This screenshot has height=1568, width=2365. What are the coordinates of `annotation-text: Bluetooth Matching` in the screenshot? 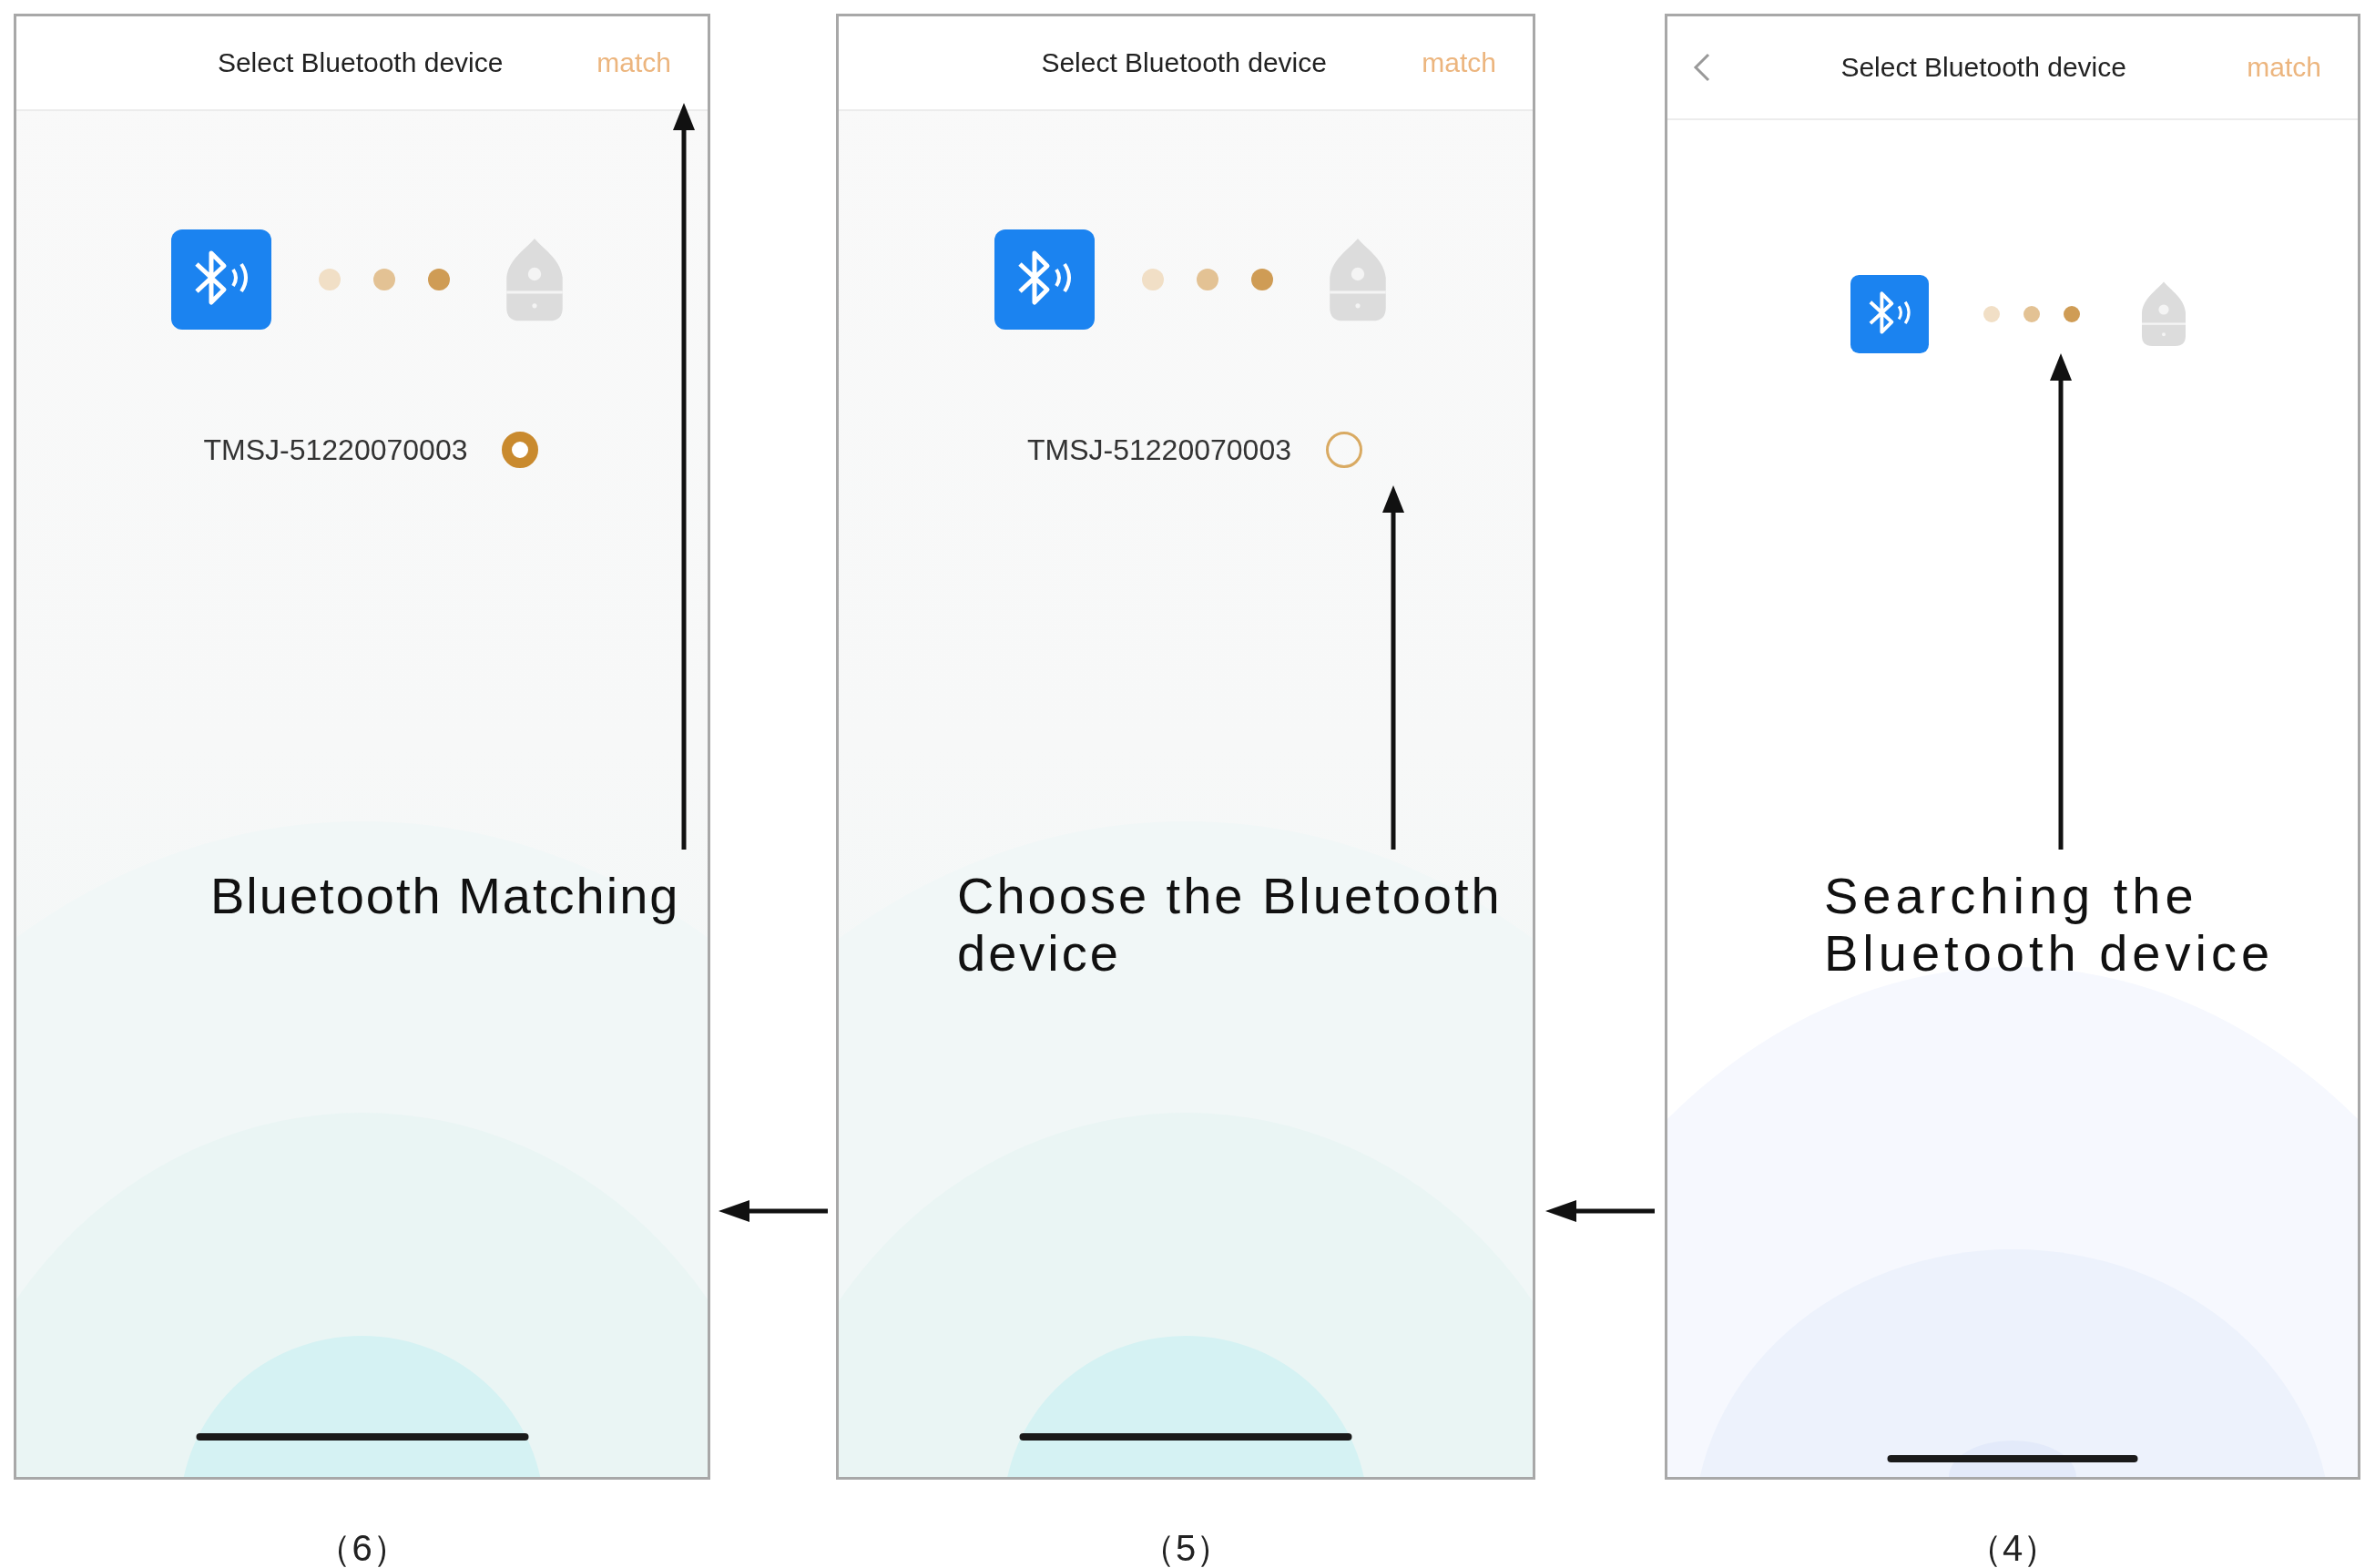 It's located at (445, 896).